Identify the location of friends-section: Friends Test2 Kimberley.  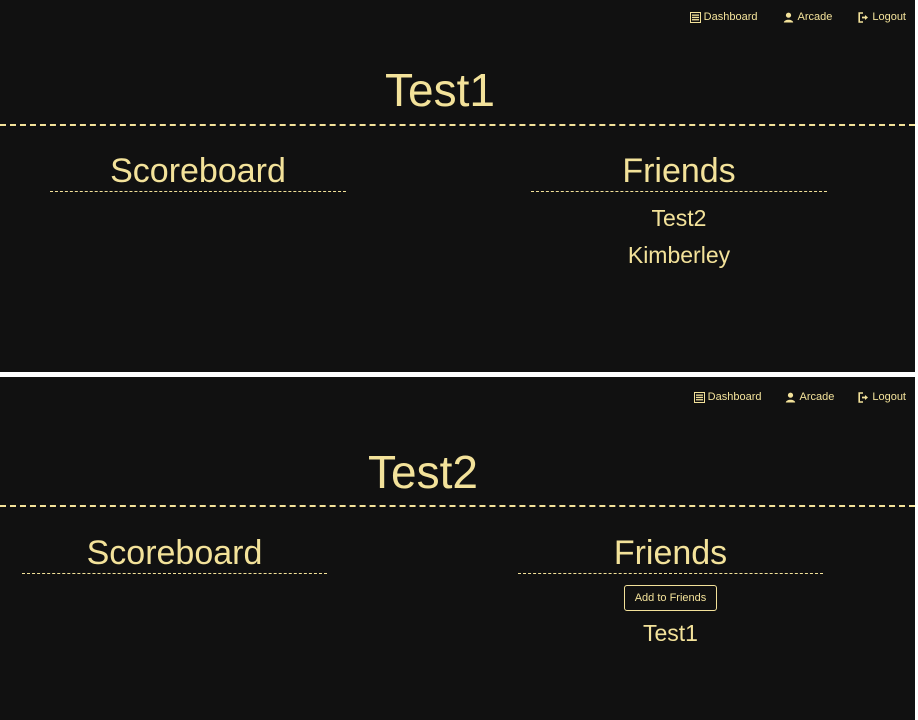
(679, 213).